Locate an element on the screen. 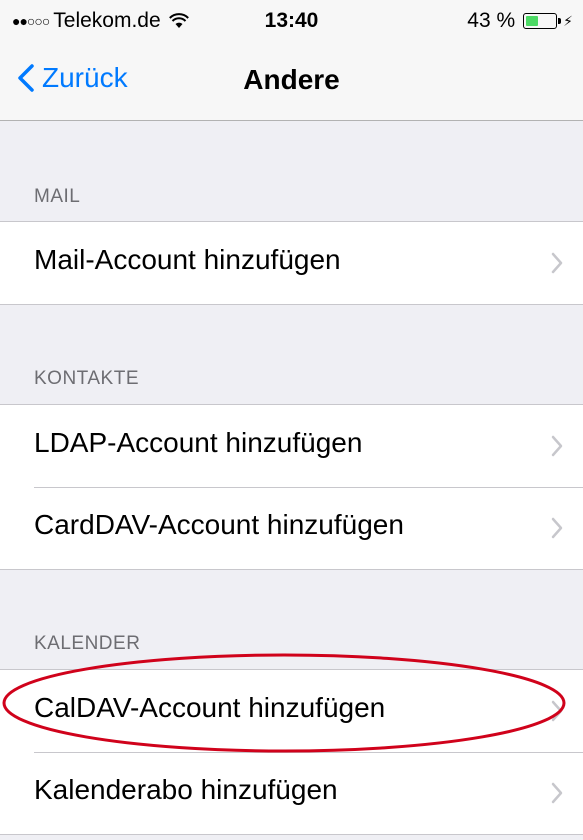  navigation-bar: Zurück Andere is located at coordinates (291, 80).